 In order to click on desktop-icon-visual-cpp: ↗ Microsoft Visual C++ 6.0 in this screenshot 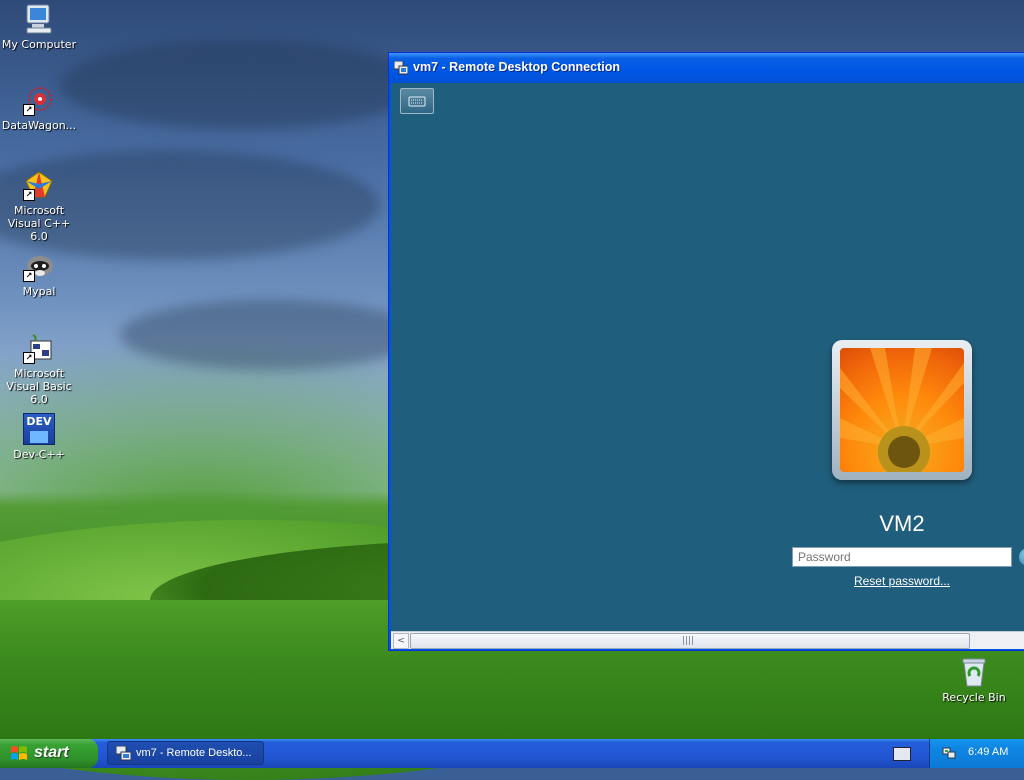, I will do `click(39, 206)`.